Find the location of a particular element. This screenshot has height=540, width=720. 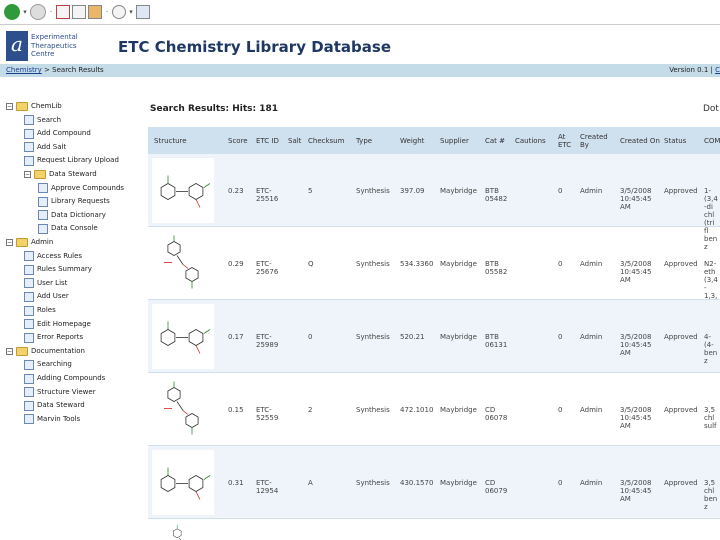

tree-item-user-list: User List is located at coordinates (45, 283).